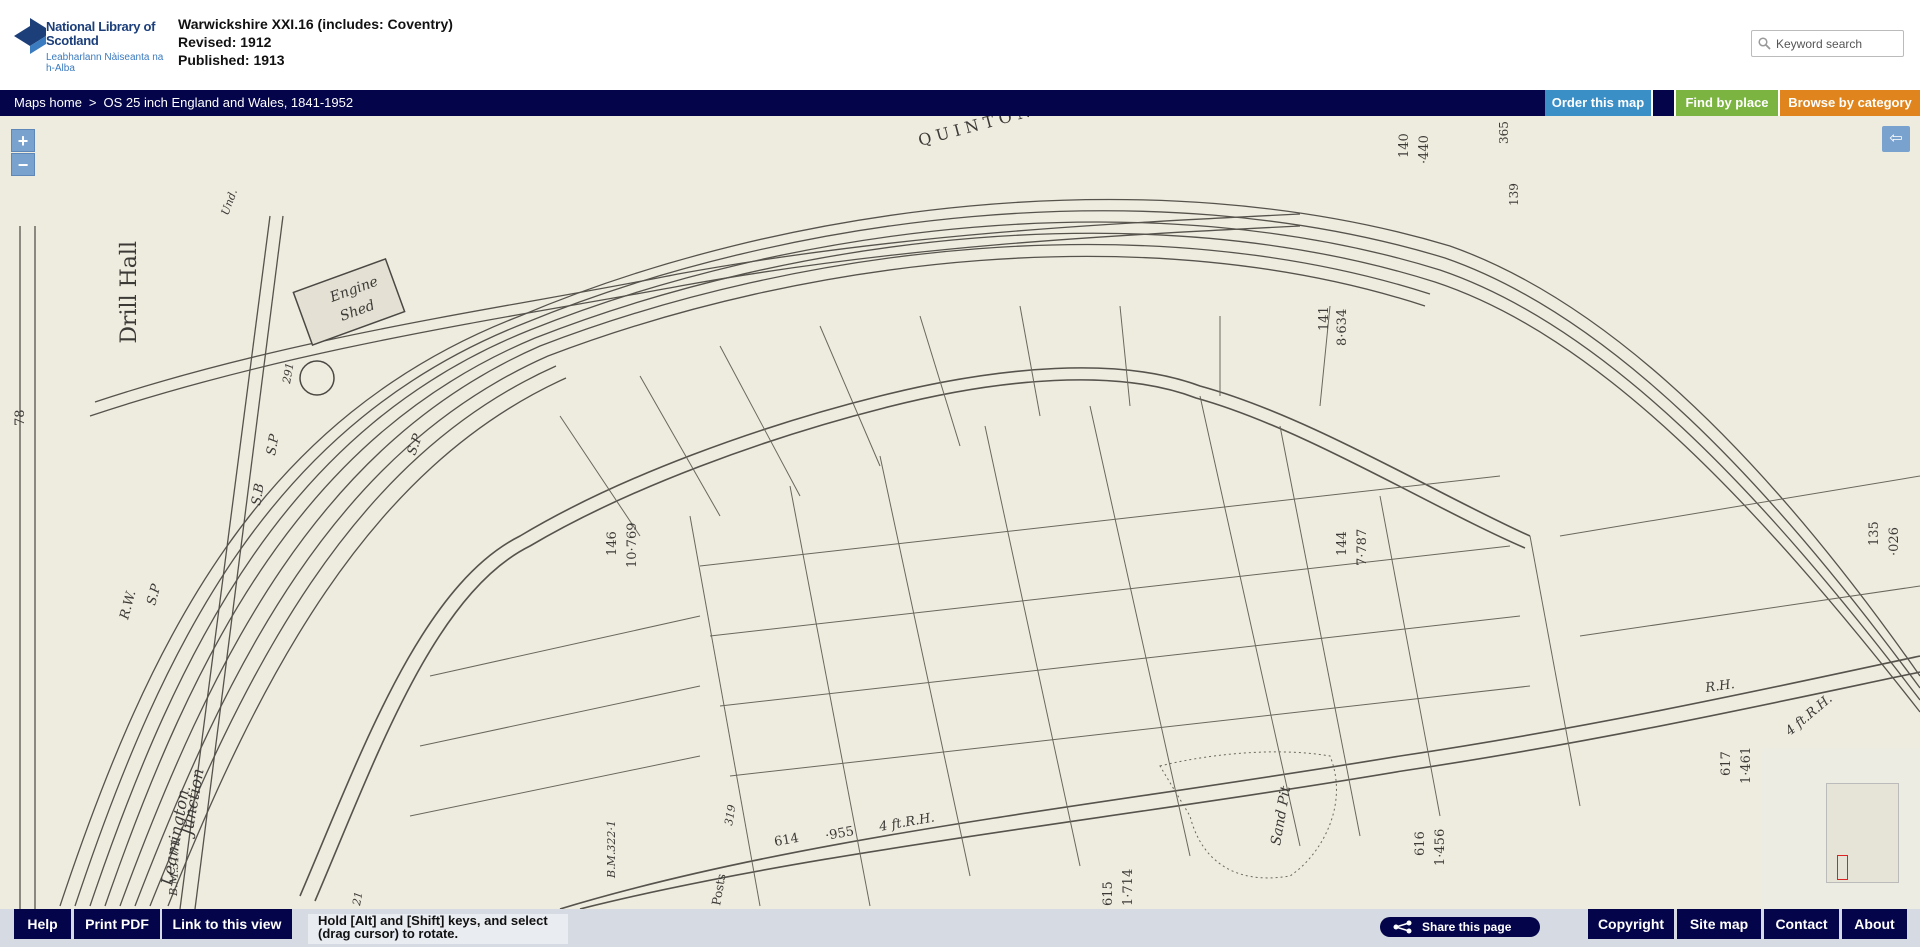  I want to click on browse-by-category-button: Browse by category, so click(1849, 103).